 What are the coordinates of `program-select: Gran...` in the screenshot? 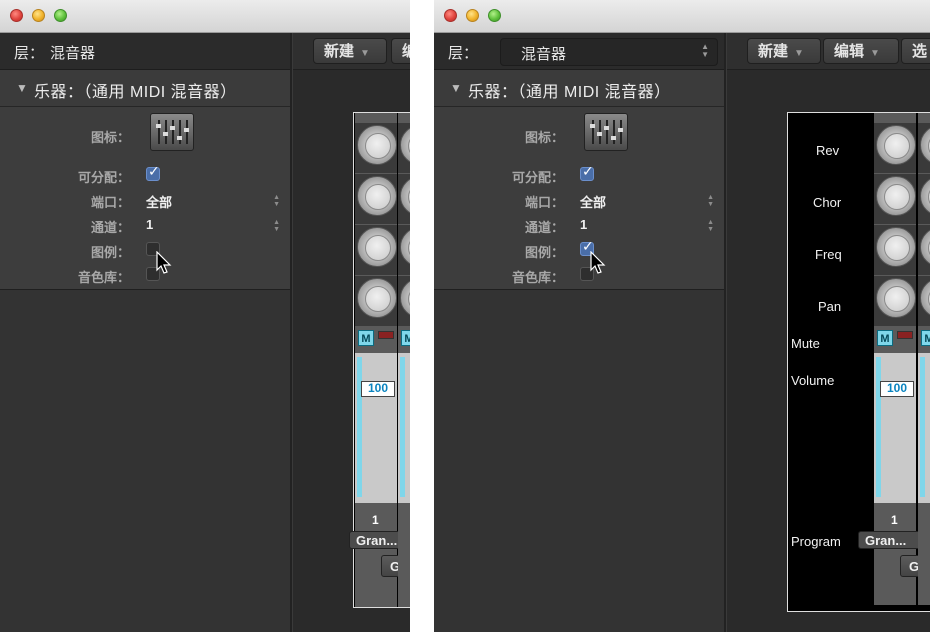 It's located at (890, 540).